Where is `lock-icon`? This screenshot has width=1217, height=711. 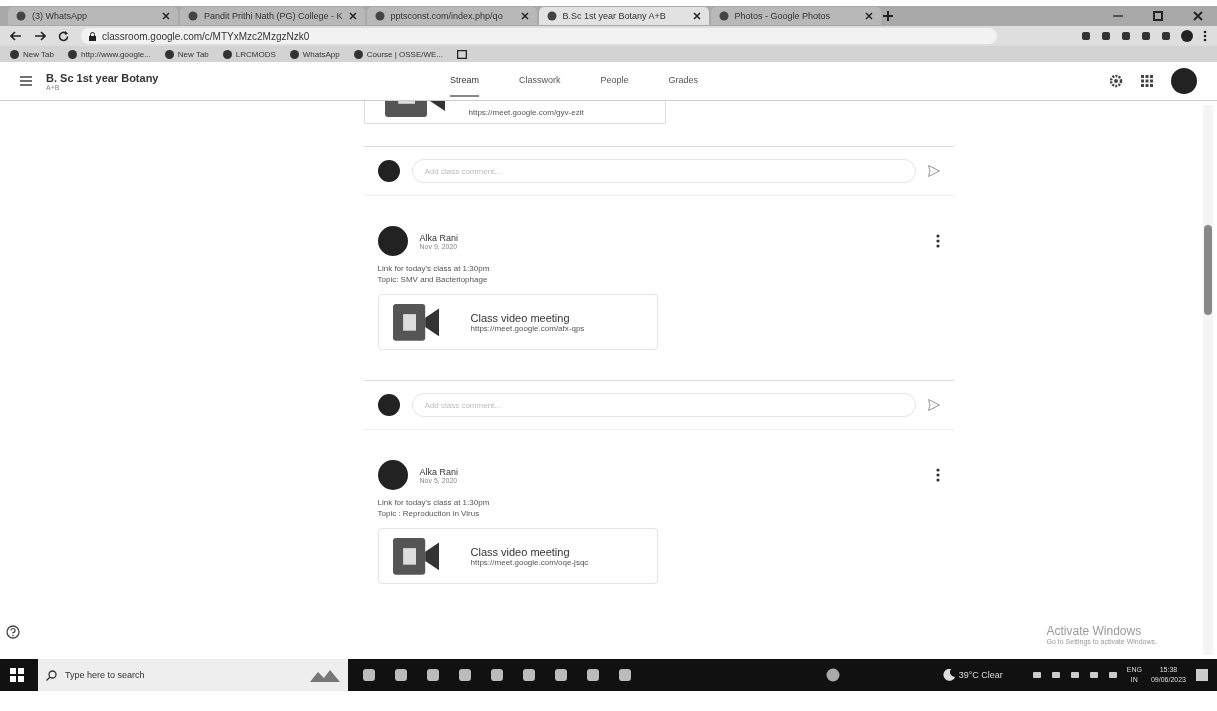 lock-icon is located at coordinates (92, 36).